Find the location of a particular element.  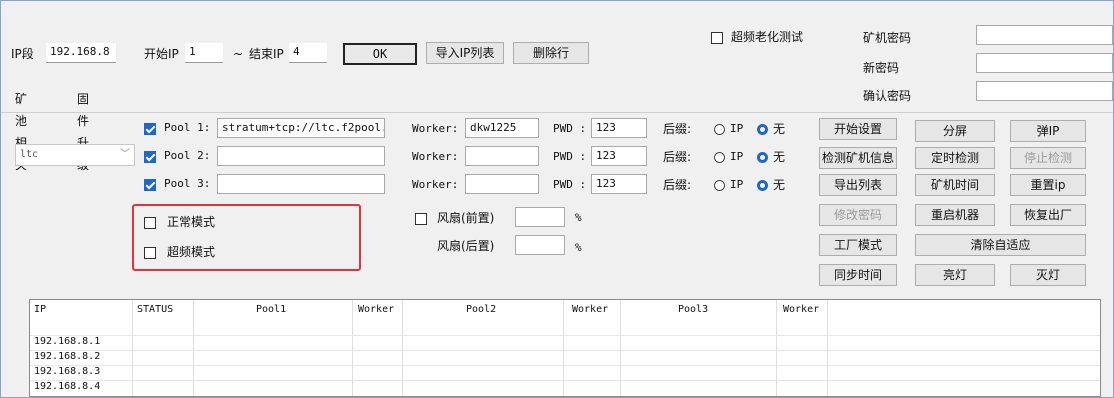

miner-password-input is located at coordinates (1044, 35).